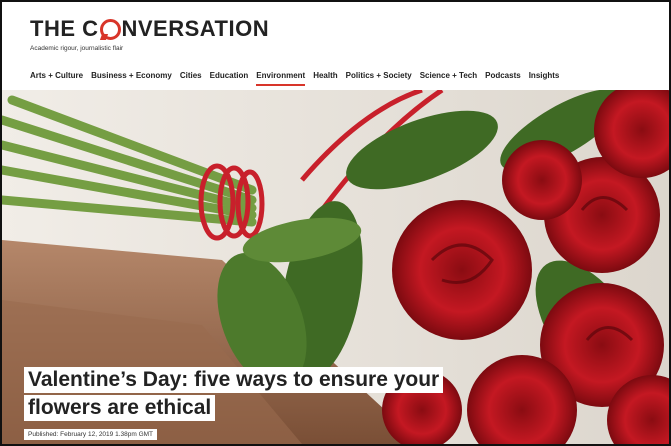  I want to click on nav-item-arts-culture: Arts + Culture, so click(56, 75).